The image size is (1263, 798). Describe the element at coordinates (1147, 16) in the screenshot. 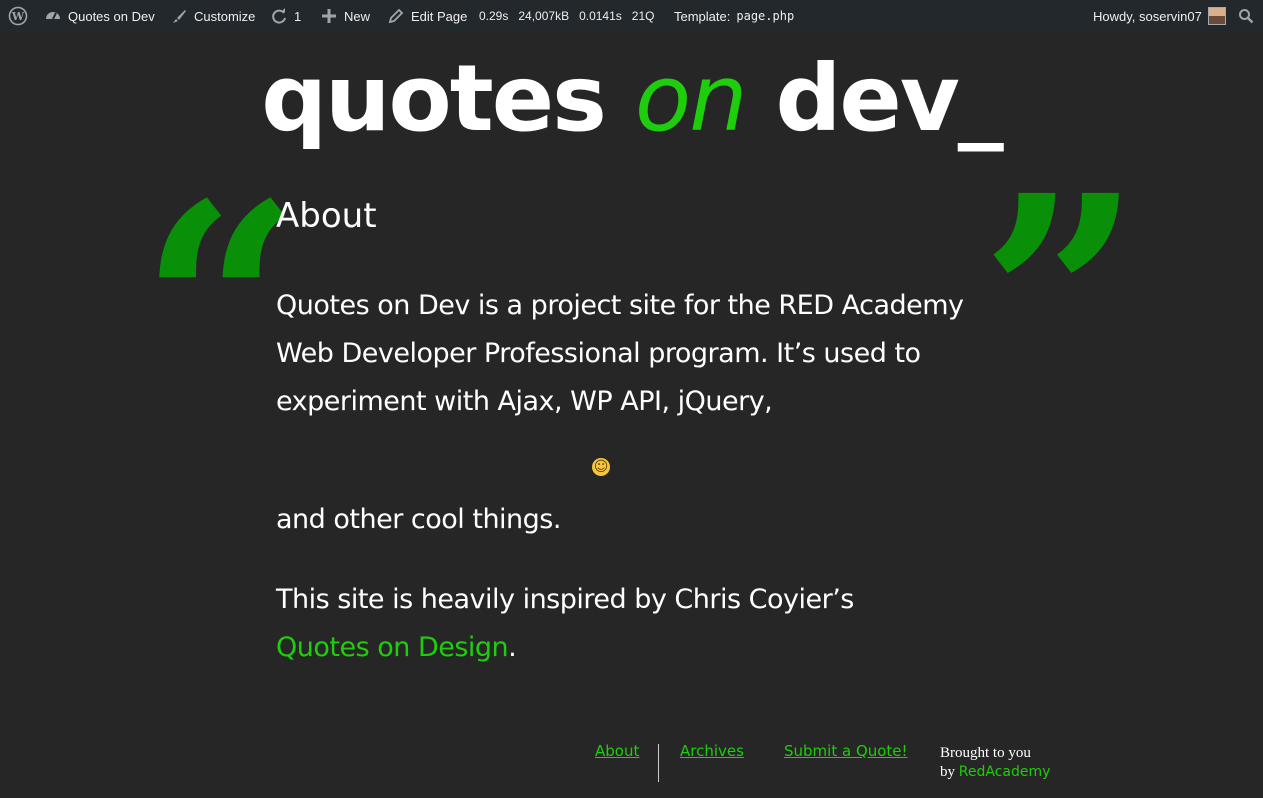

I see `howdy-label: Howdy, soservin07` at that location.